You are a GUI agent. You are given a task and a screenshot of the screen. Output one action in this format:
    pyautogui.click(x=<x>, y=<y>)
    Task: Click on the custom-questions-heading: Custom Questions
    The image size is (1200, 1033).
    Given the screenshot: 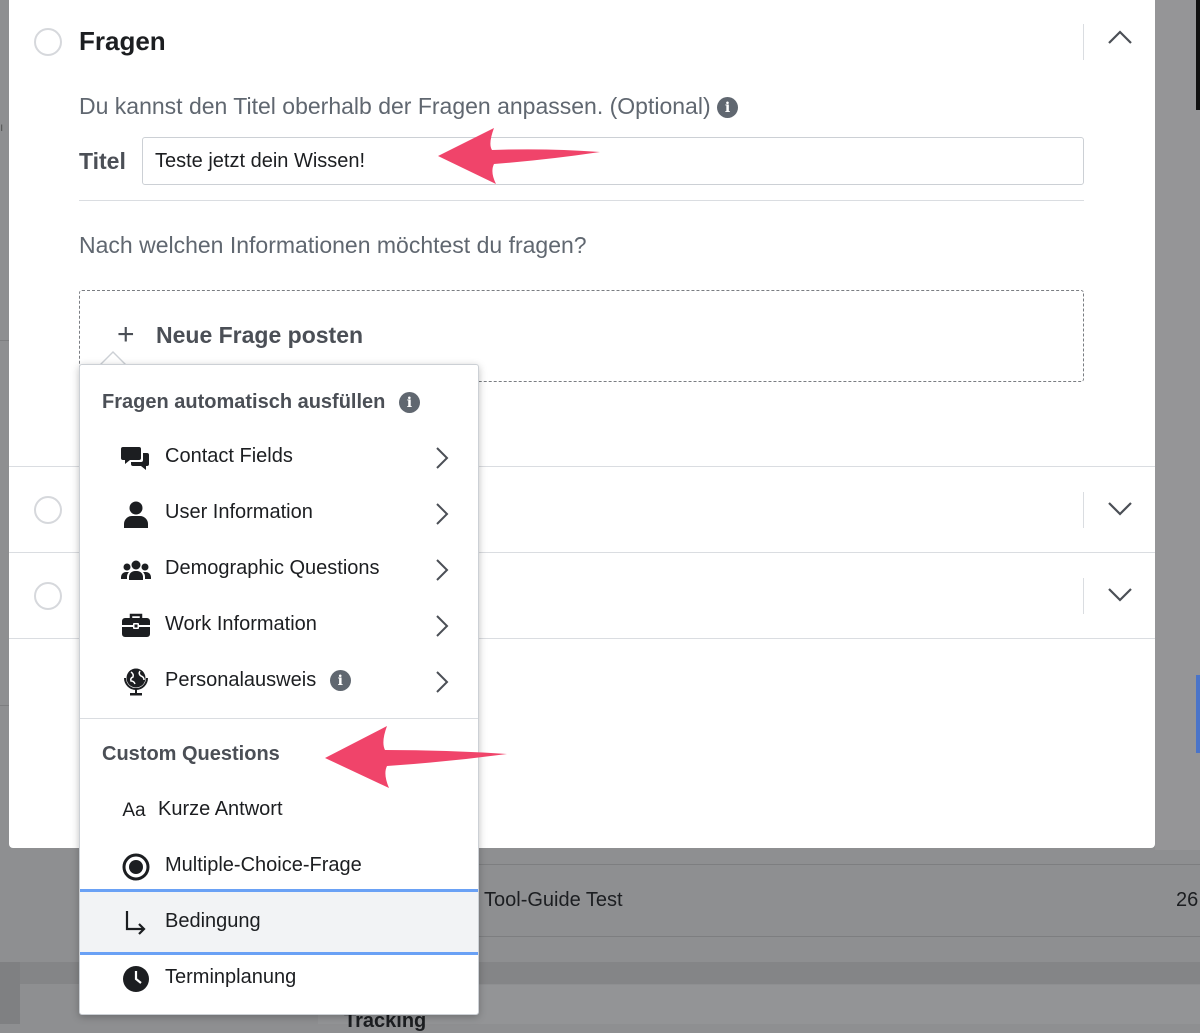 What is the action you would take?
    pyautogui.click(x=191, y=754)
    